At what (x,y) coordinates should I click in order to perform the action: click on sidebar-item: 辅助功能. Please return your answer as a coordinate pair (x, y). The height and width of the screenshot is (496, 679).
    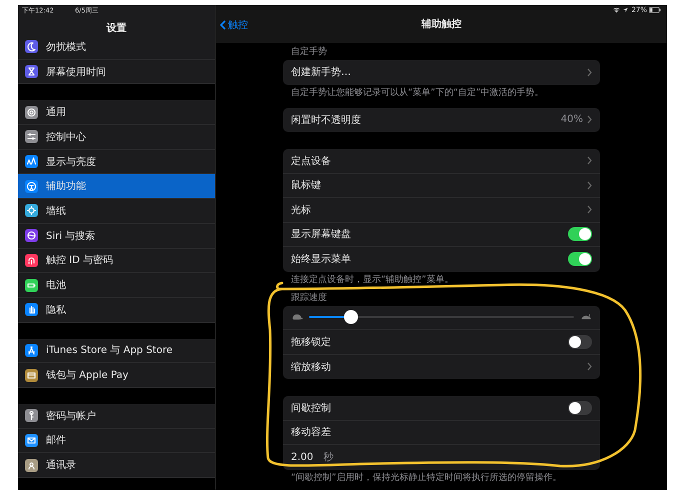
    Looking at the image, I should click on (116, 187).